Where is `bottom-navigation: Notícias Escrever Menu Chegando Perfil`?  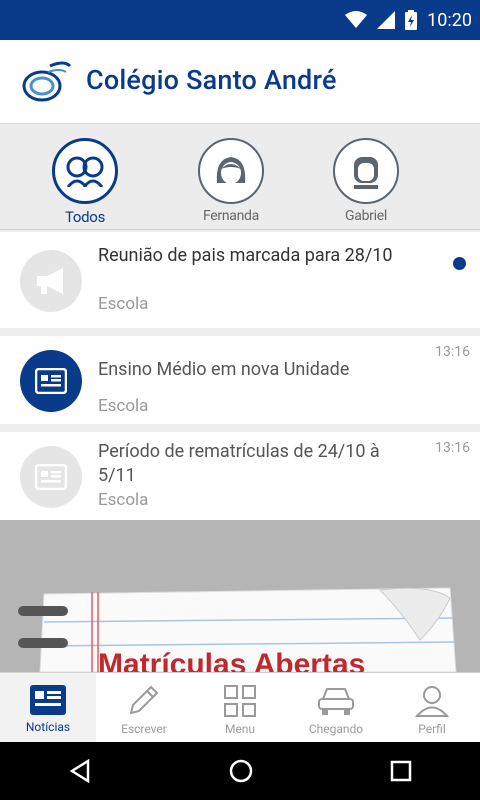 bottom-navigation: Notícias Escrever Menu Chegando Perfil is located at coordinates (240, 707).